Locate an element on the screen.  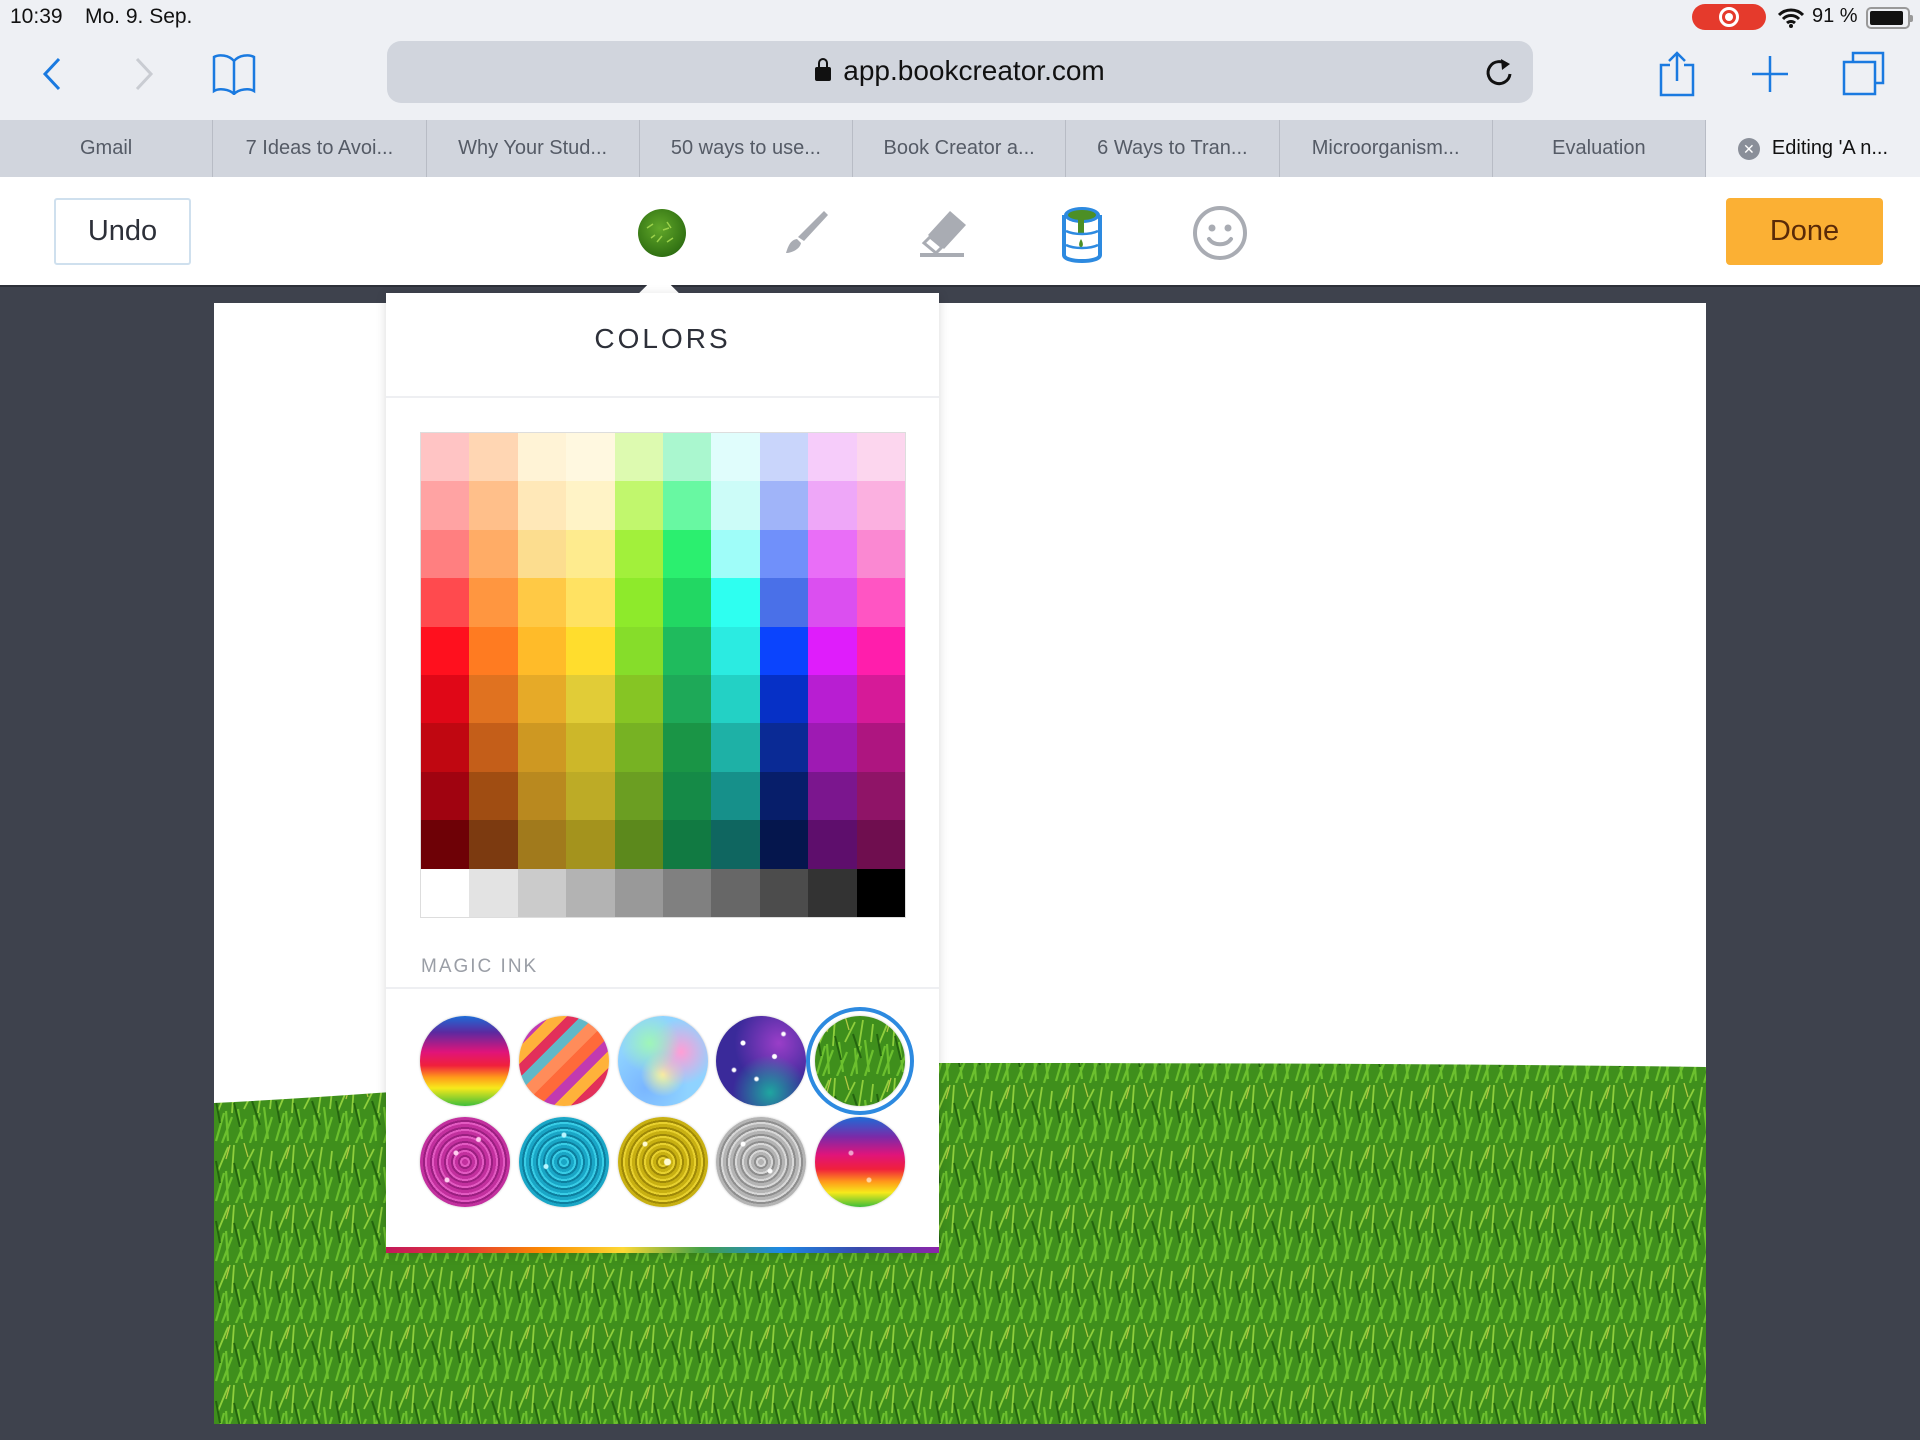
emoji-tool-button is located at coordinates (1220, 233).